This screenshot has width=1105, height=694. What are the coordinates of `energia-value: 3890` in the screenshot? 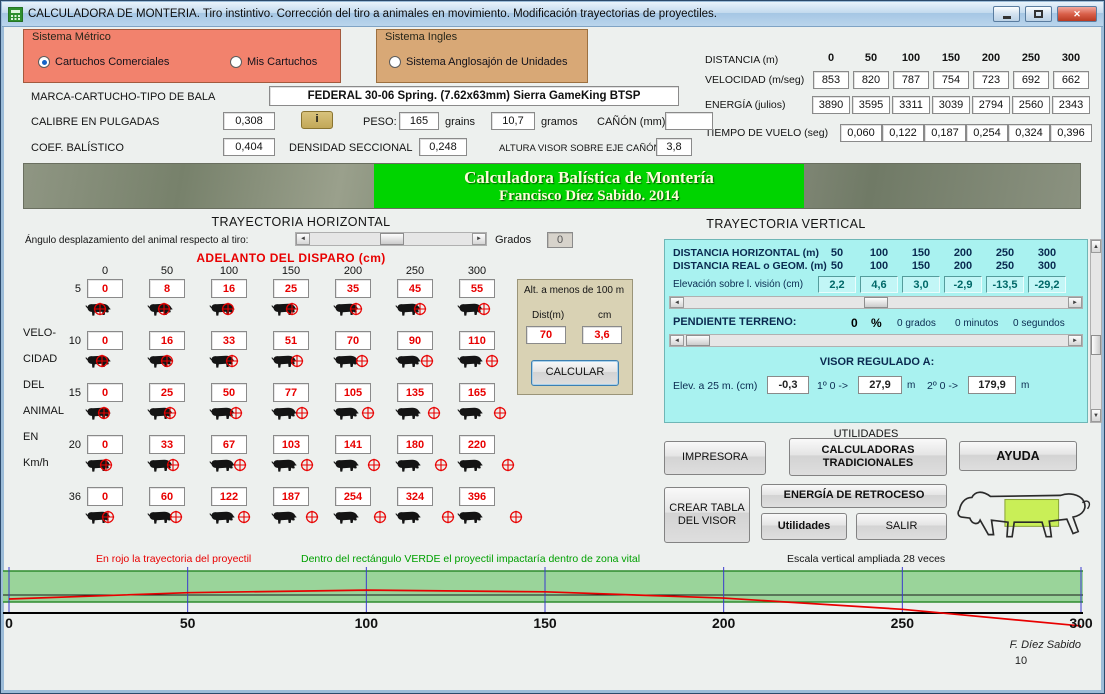 It's located at (831, 105).